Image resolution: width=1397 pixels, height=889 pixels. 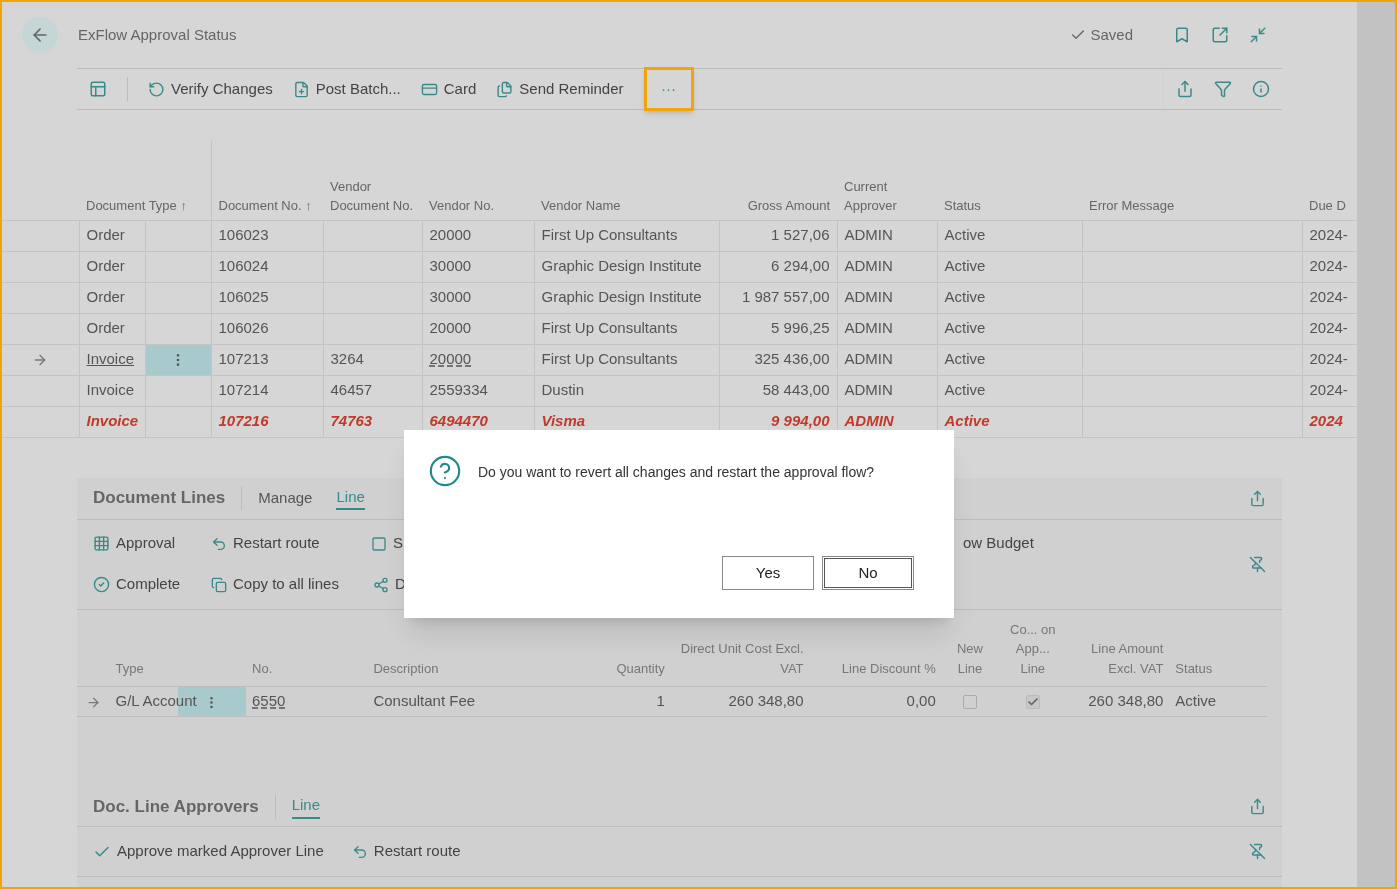 I want to click on open-new-window-icon, so click(x=1220, y=35).